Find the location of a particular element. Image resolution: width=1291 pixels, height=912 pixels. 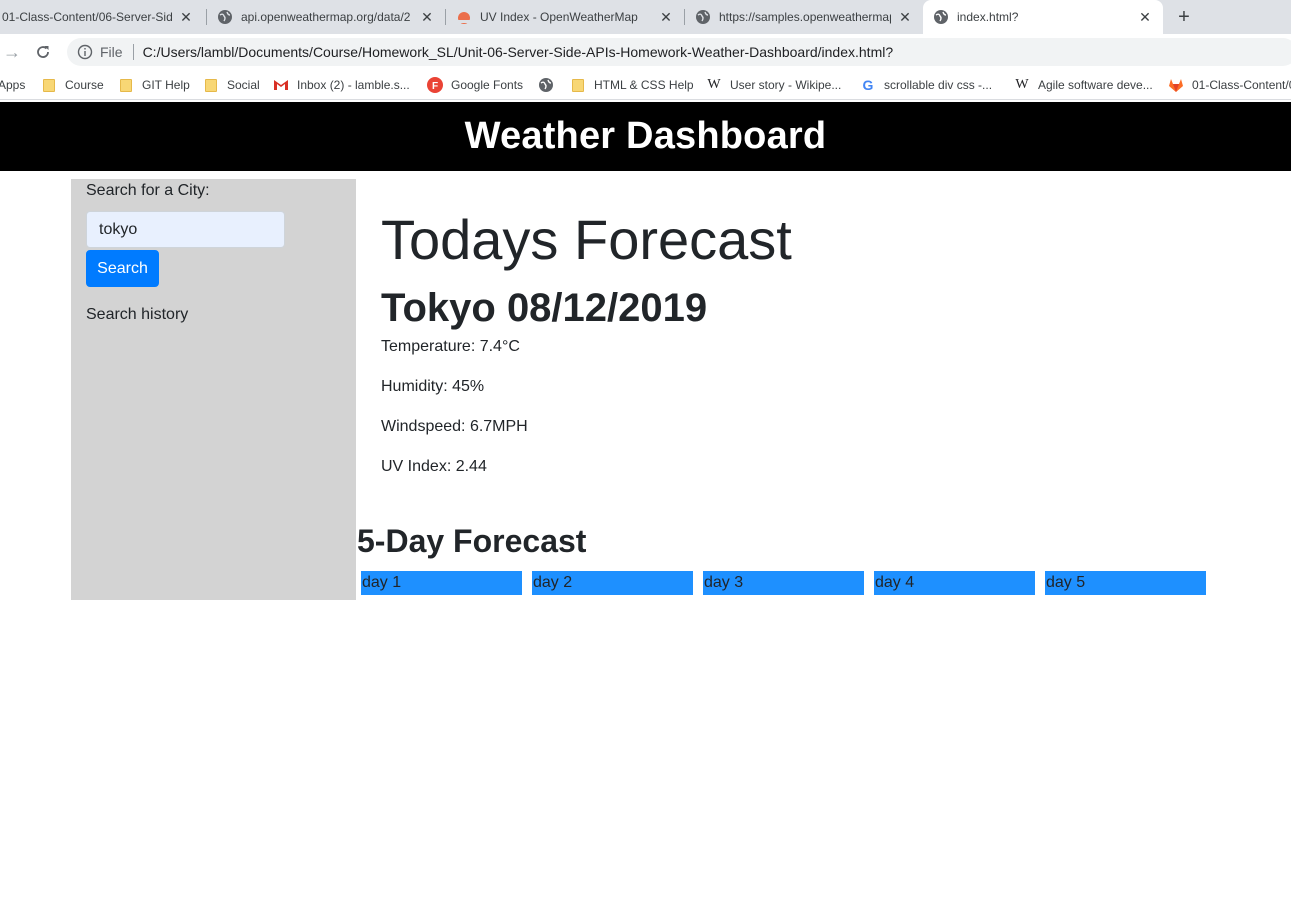

info-icon is located at coordinates (85, 52).